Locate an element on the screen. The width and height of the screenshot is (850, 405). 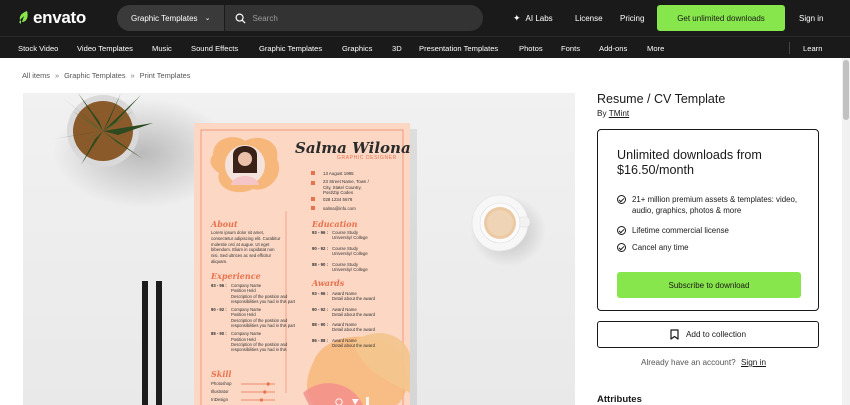
exp-years: 90 - 92 : is located at coordinates (219, 310).